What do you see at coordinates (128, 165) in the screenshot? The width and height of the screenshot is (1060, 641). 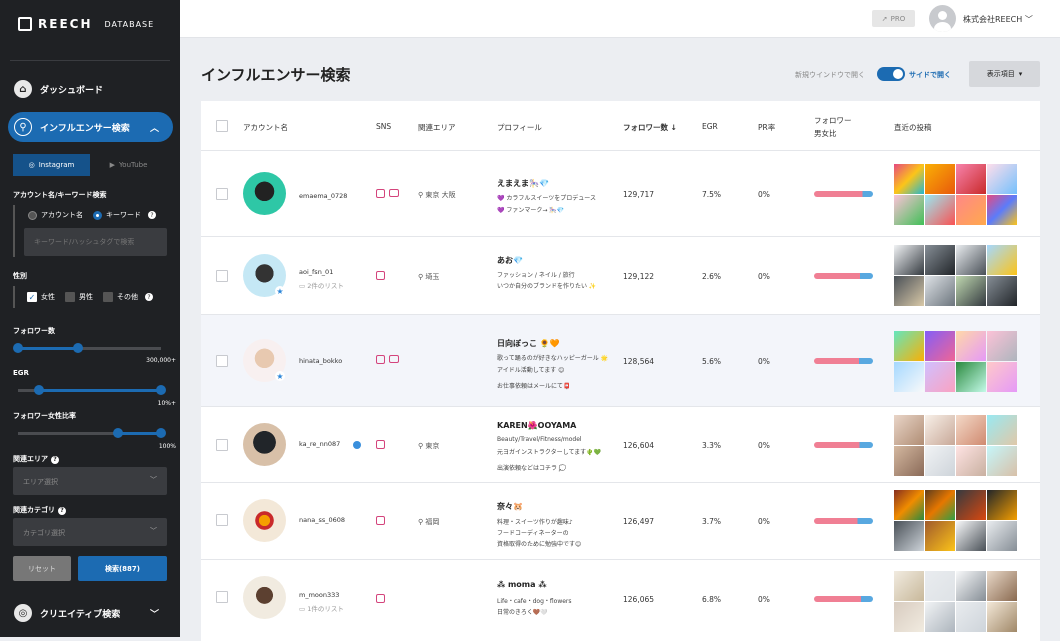 I see `tab-youtube: ▶ YouTube` at bounding box center [128, 165].